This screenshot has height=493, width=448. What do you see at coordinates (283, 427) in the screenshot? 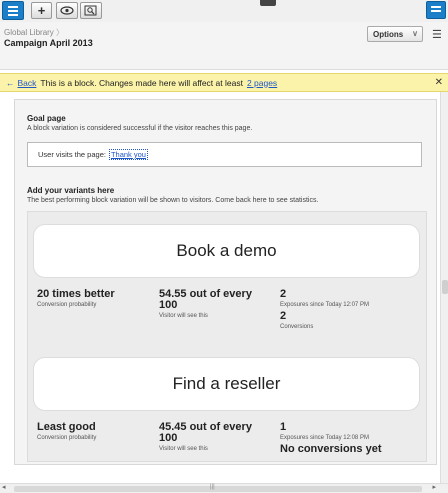
I see `exposures-value: 1` at bounding box center [283, 427].